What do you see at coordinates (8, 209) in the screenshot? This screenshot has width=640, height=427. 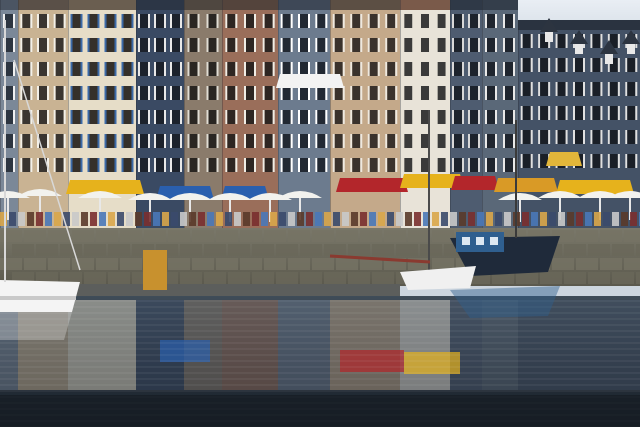 I see `parasol-pole` at bounding box center [8, 209].